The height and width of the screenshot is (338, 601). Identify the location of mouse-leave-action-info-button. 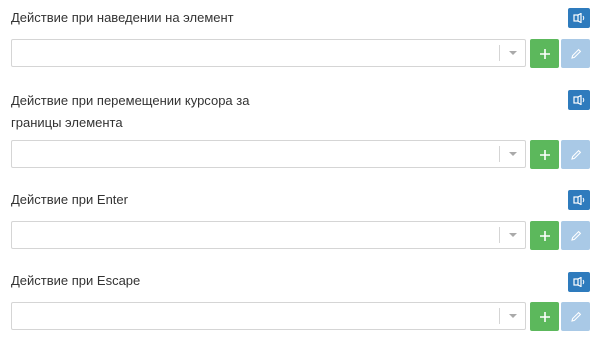
(579, 100).